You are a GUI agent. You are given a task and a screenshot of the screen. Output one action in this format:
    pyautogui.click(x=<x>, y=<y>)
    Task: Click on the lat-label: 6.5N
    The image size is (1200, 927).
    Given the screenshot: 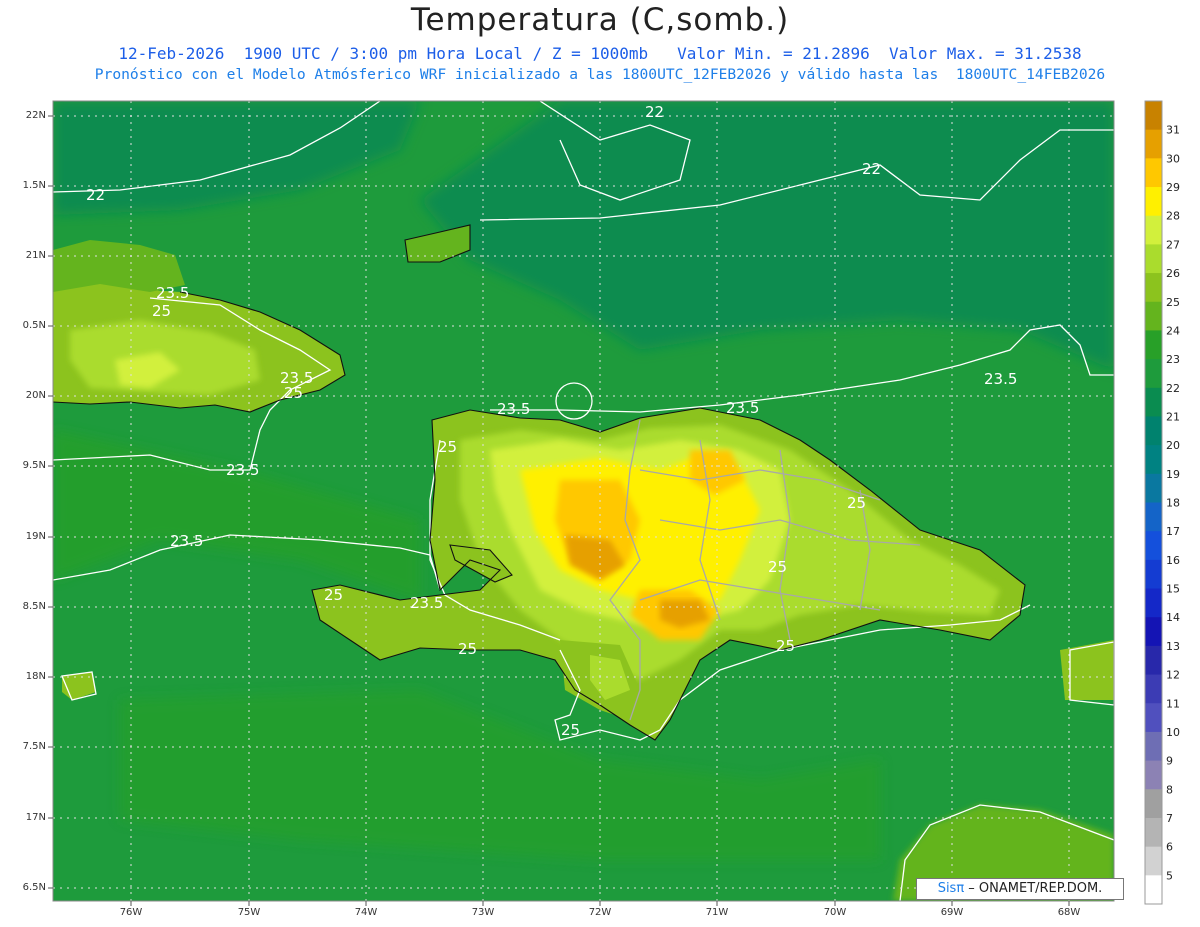 What is the action you would take?
    pyautogui.click(x=34, y=887)
    